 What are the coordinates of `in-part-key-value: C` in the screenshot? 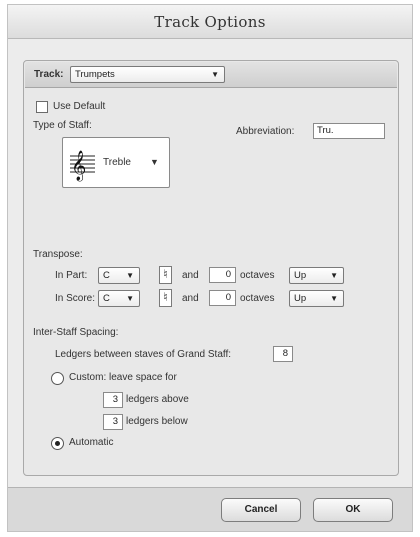 It's located at (106, 275).